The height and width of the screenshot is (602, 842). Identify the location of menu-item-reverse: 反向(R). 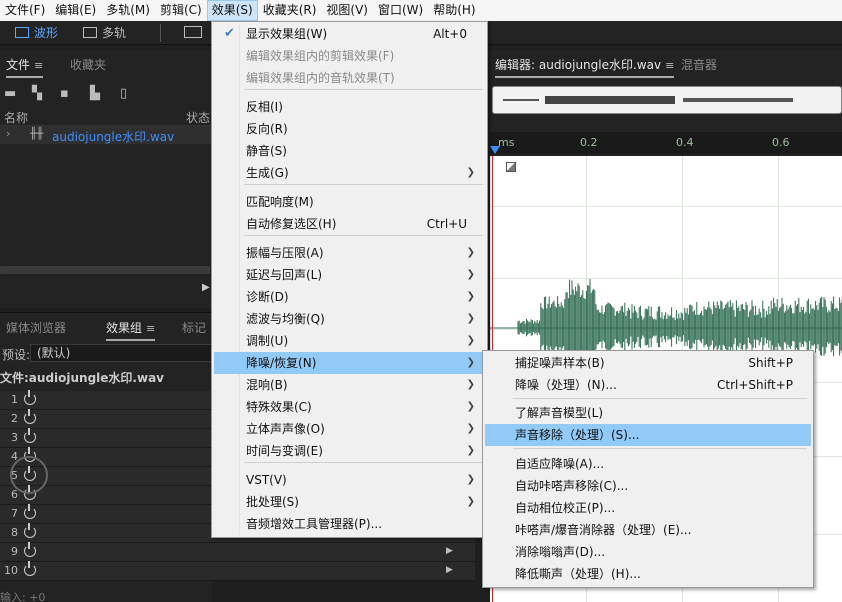
(349, 129).